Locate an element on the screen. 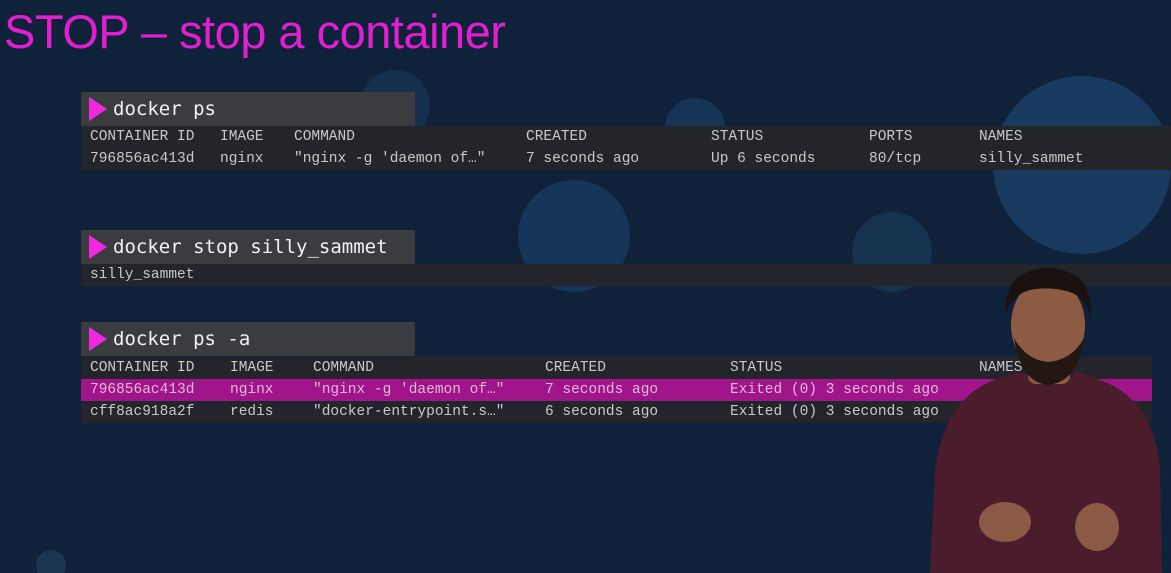 This screenshot has width=1171, height=573. presenter-right-hand is located at coordinates (1097, 527).